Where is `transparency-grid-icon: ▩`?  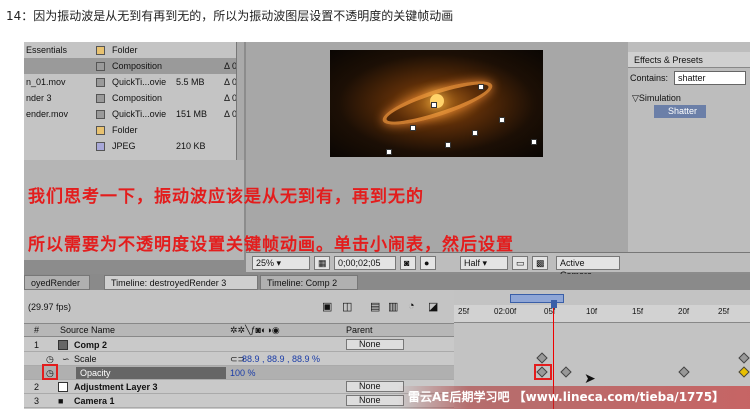
transparency-grid-icon: ▩ is located at coordinates (540, 263).